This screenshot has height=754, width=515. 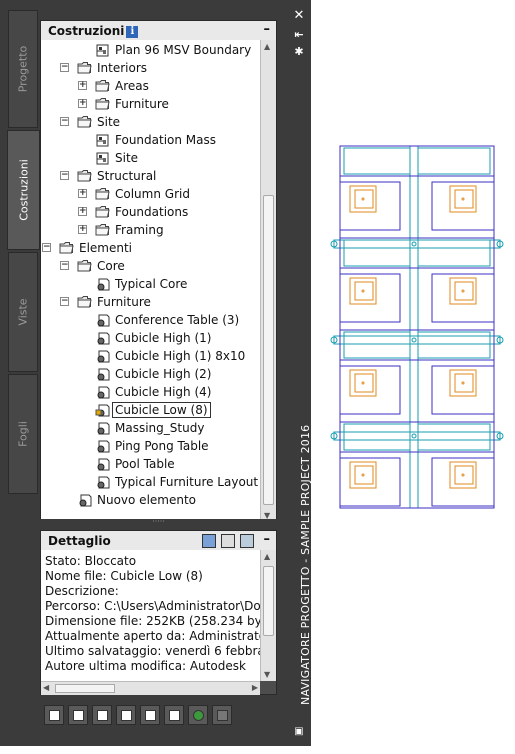 I want to click on close-icon, so click(x=222, y=715).